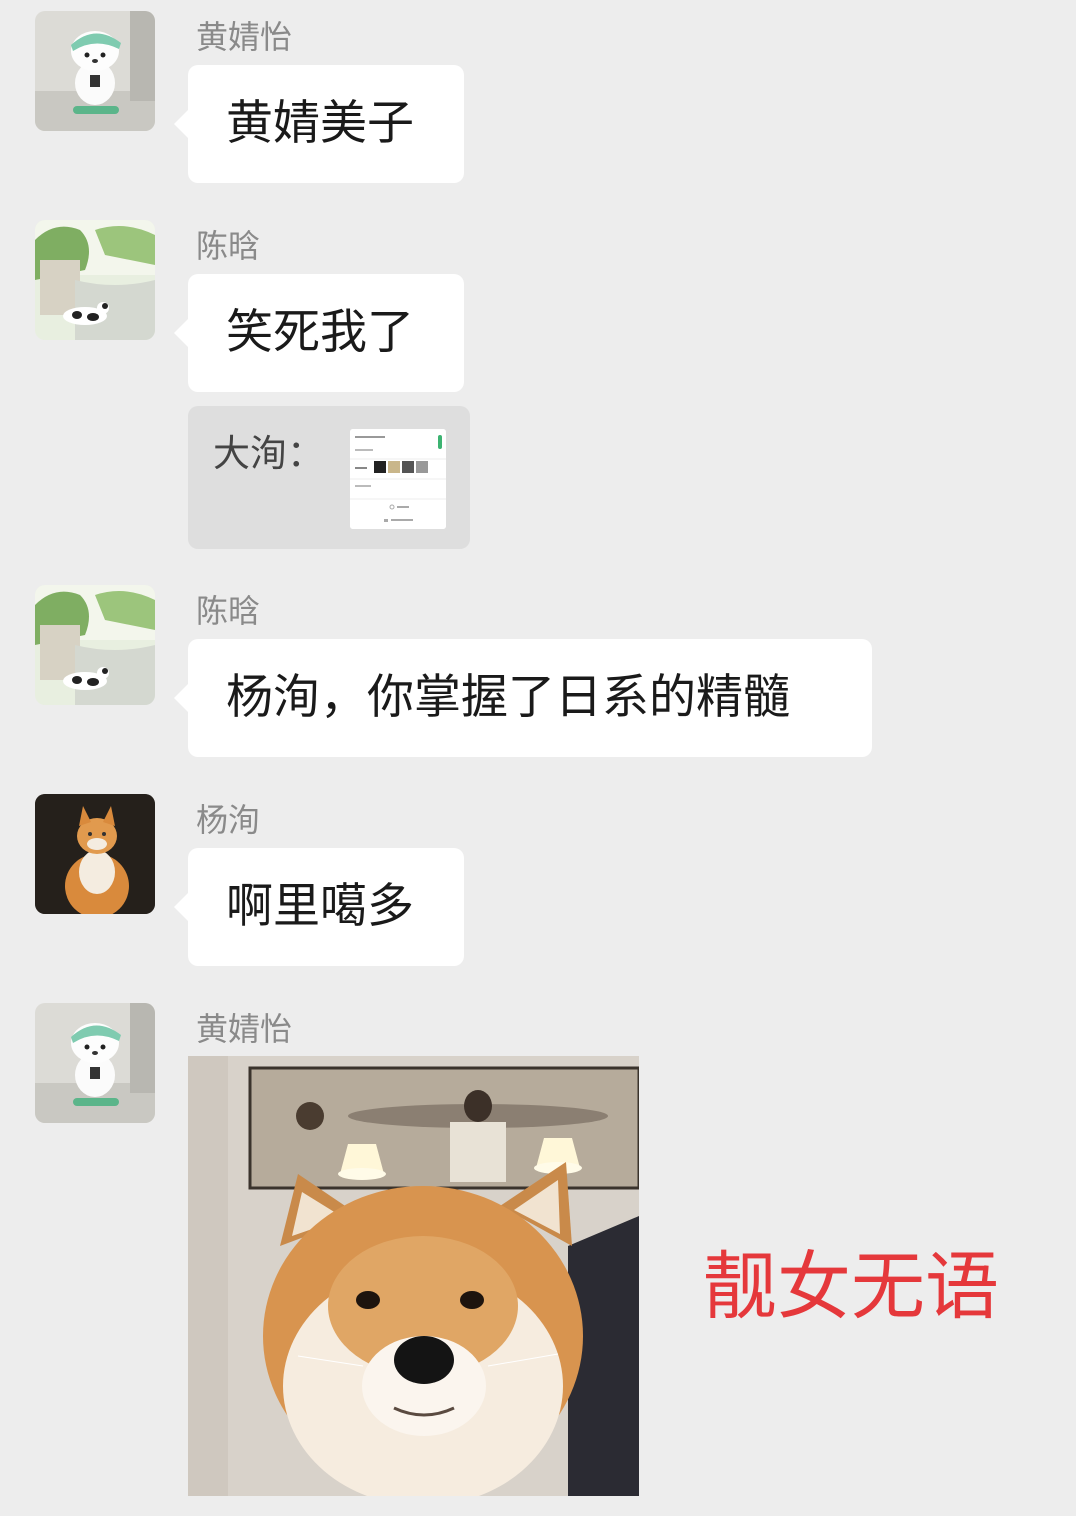 The height and width of the screenshot is (1516, 1076). What do you see at coordinates (413, 1276) in the screenshot?
I see `shiba-meme-image` at bounding box center [413, 1276].